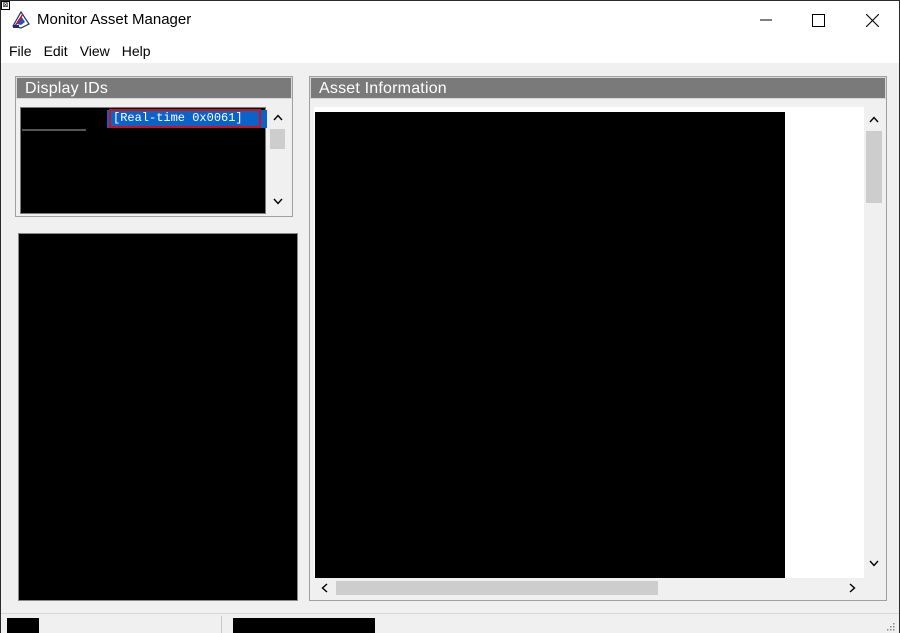  What do you see at coordinates (874, 167) in the screenshot?
I see `vscroll-thumb` at bounding box center [874, 167].